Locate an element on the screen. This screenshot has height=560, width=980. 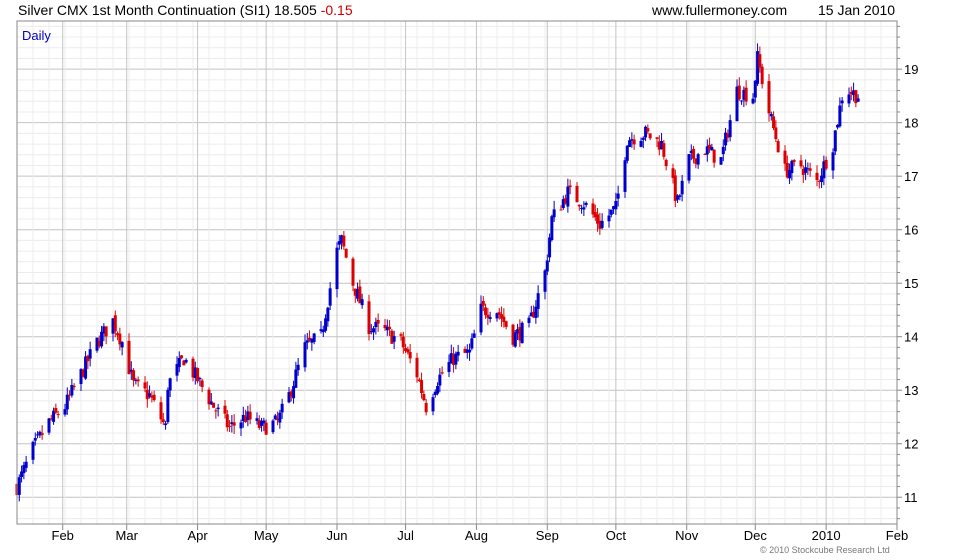
y-tick-label: 12 is located at coordinates (911, 444).